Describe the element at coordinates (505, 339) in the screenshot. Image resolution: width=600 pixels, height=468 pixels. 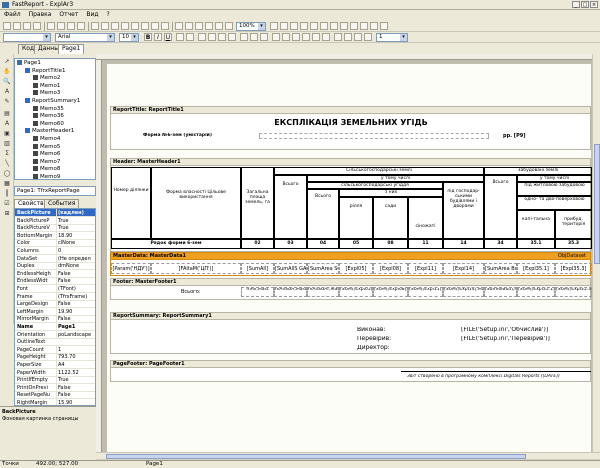
I see `summary-pereviryv-value: [FILE('Setup.ini','Перевірив')]` at that location.